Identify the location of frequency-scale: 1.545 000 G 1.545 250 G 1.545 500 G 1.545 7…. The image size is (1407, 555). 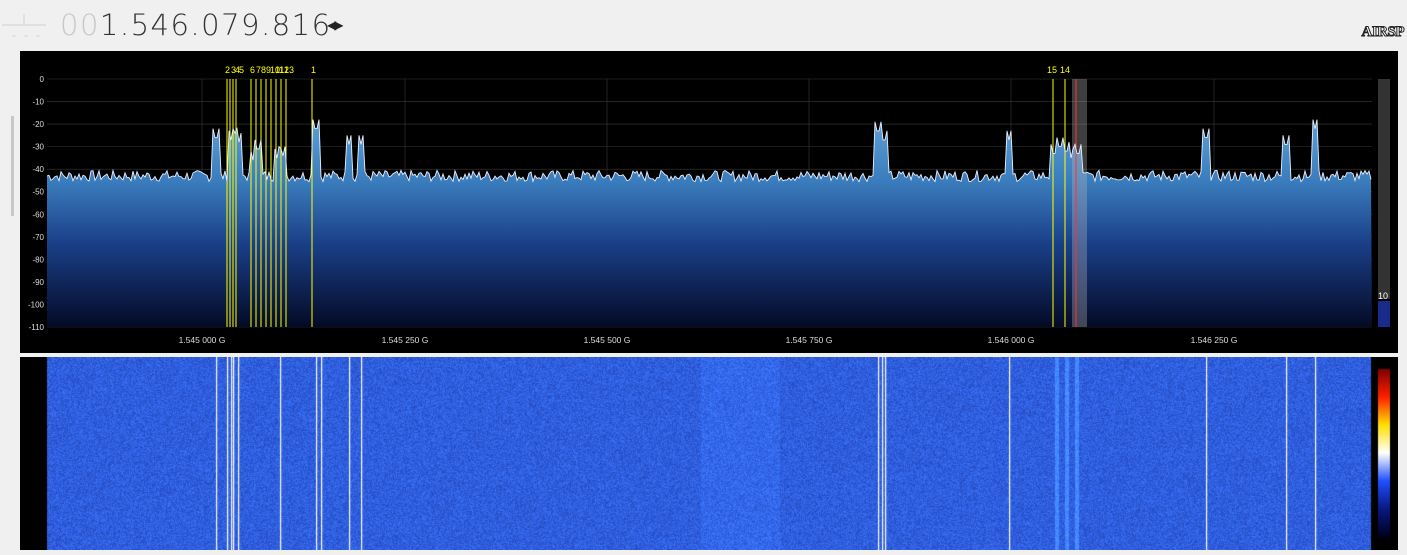
(708, 340).